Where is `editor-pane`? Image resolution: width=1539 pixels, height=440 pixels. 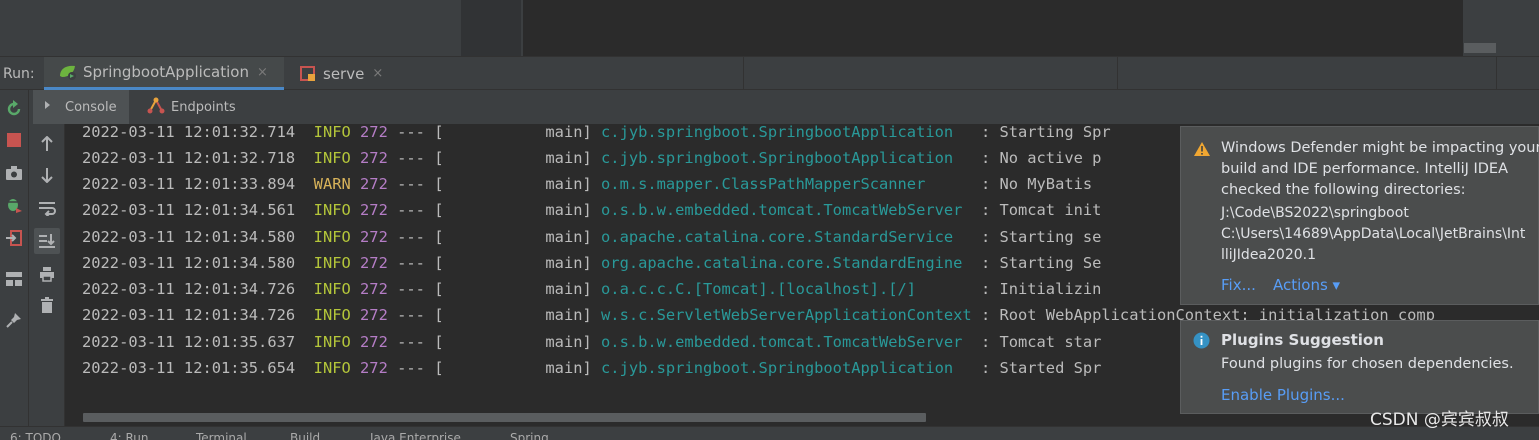
editor-pane is located at coordinates (993, 28).